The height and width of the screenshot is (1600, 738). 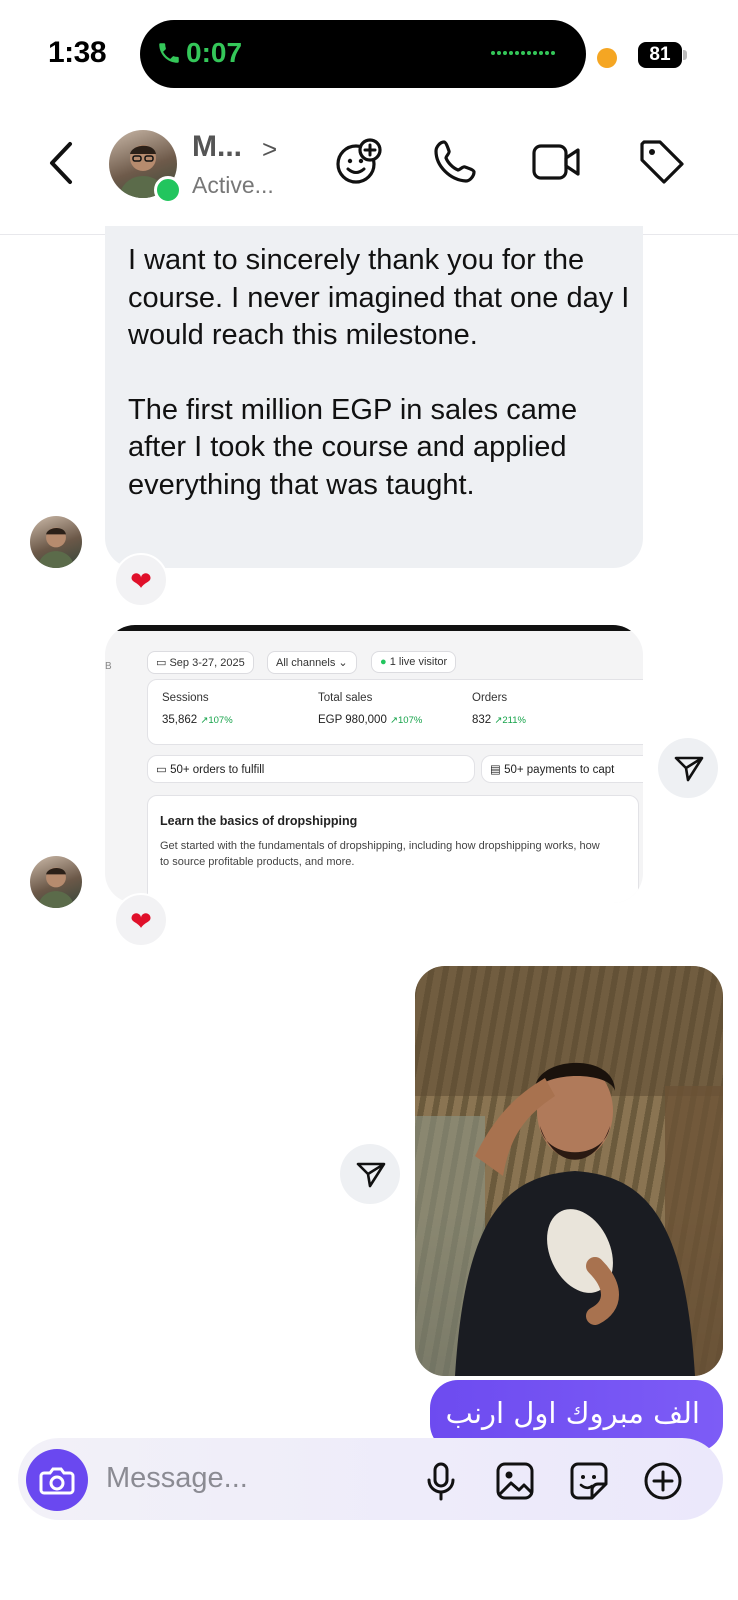 I want to click on photo-man-with-rabbit, so click(x=569, y=1171).